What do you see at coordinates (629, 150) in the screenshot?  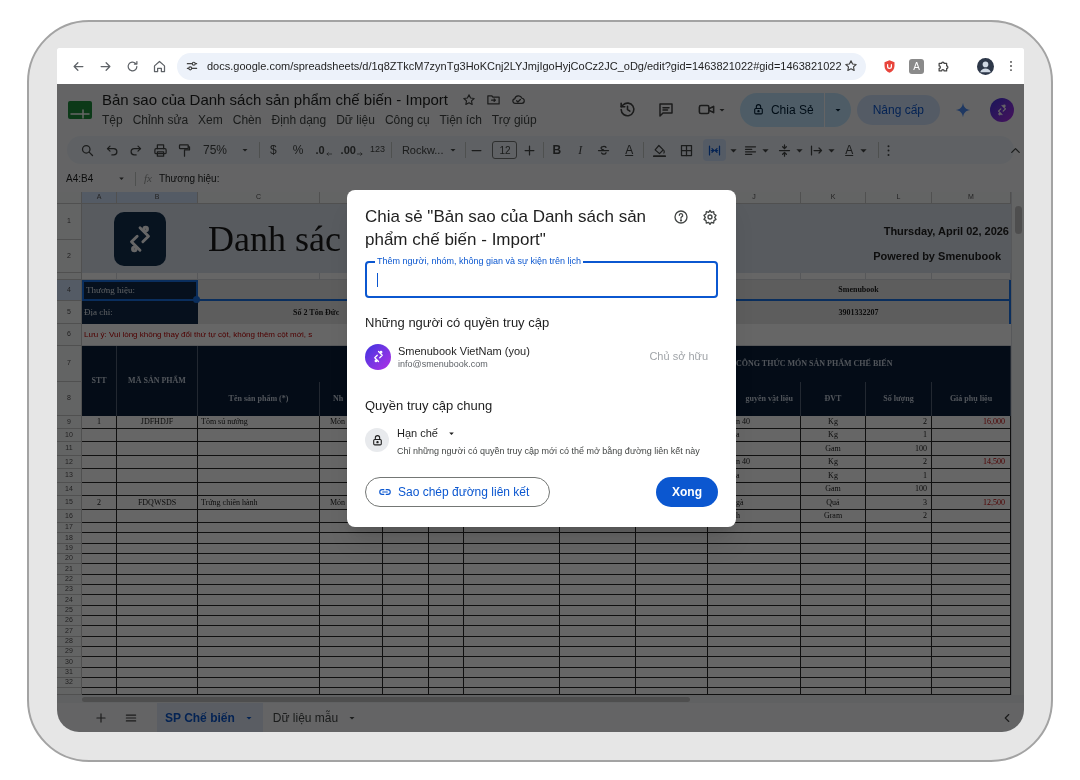 I see `text-color-button: A` at bounding box center [629, 150].